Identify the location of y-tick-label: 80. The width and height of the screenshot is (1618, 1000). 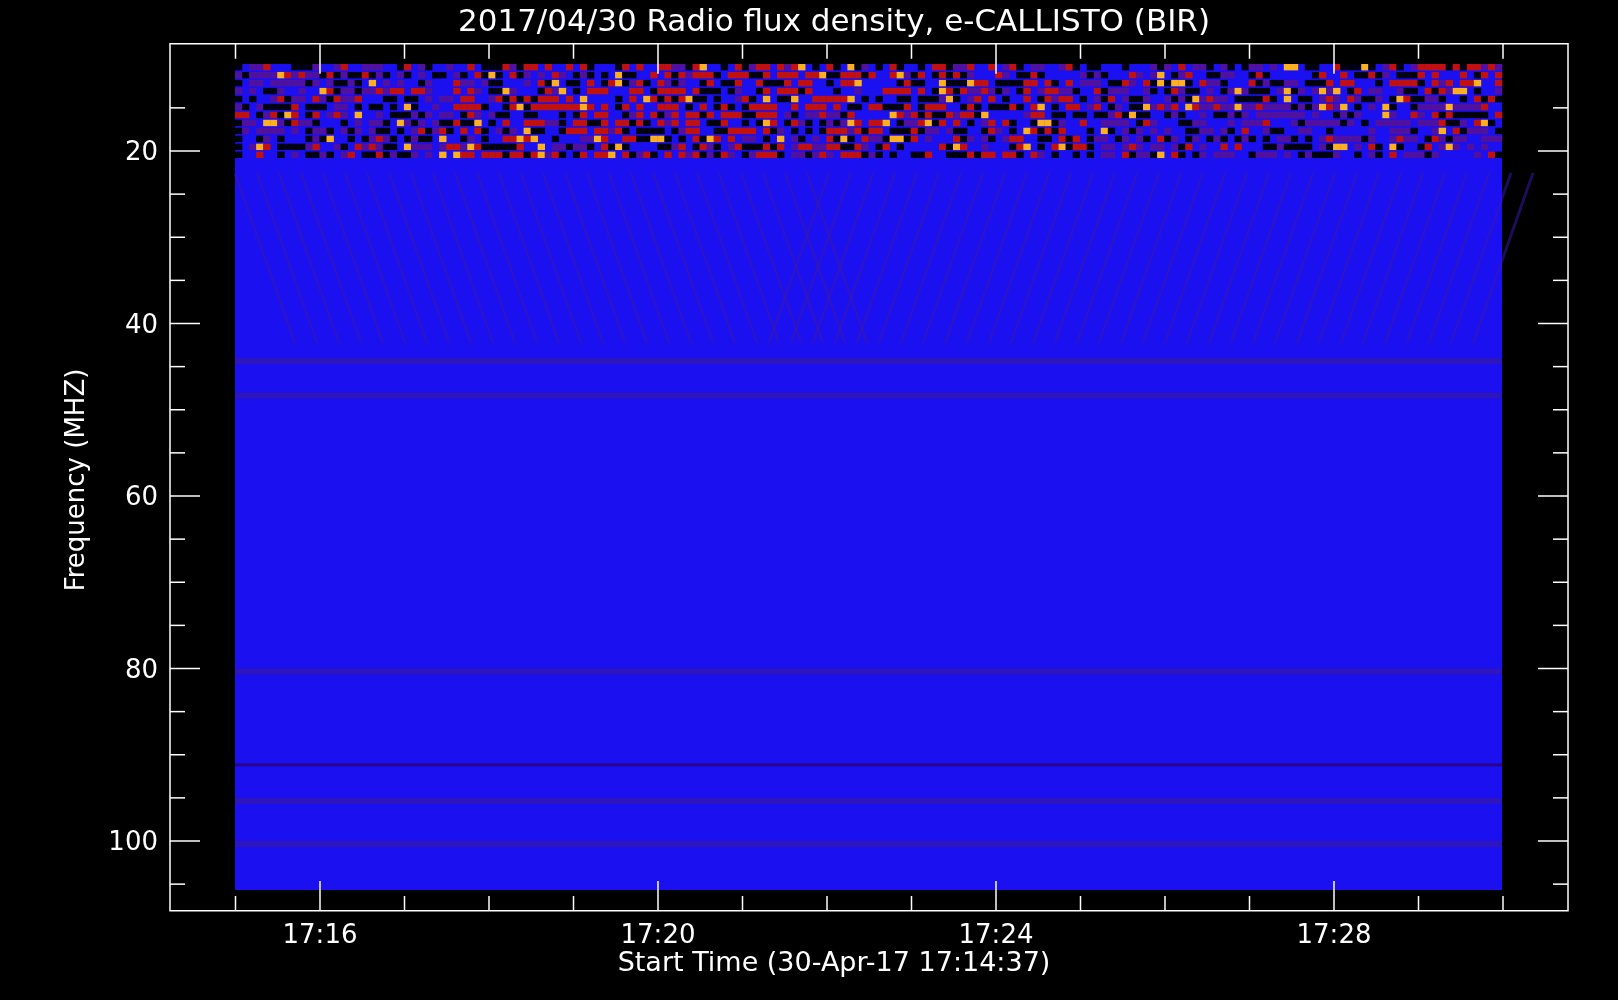
(141, 668).